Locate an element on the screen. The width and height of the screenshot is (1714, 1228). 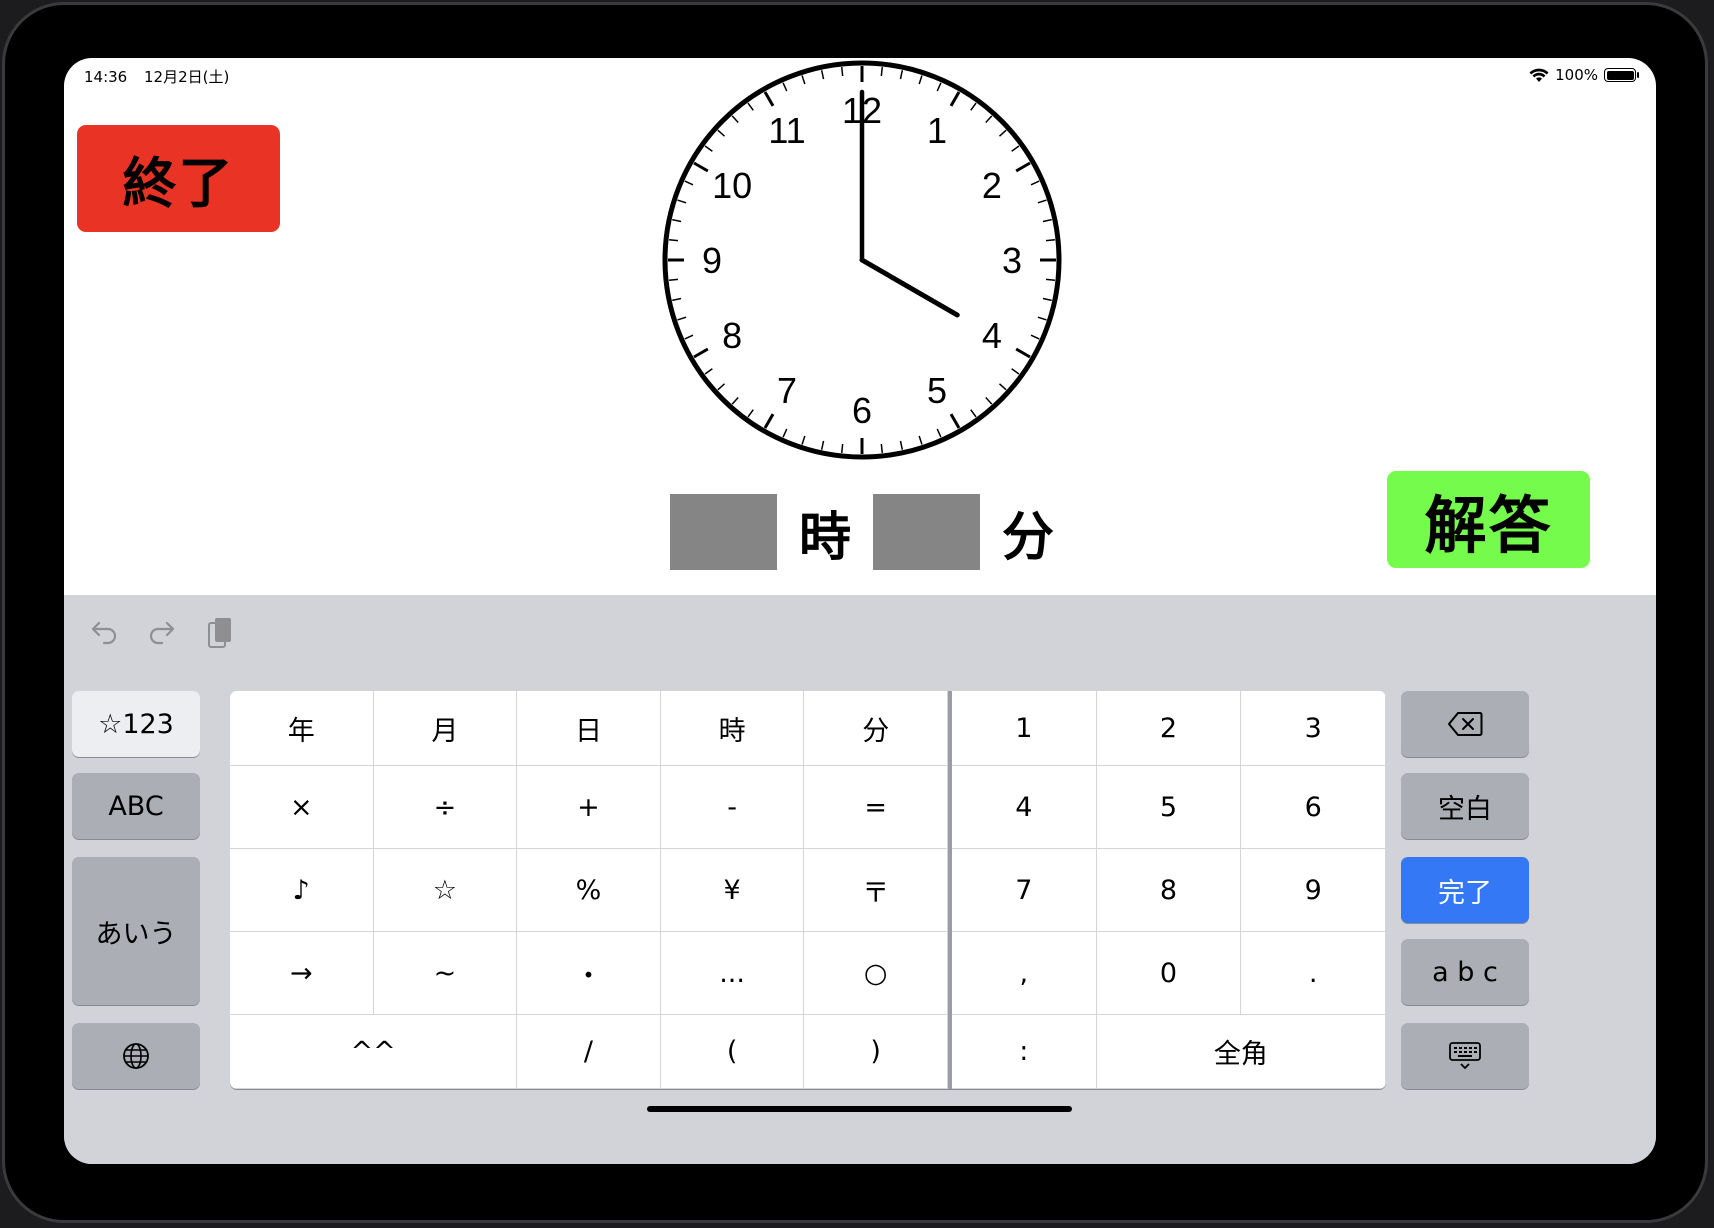
key-symbol: × is located at coordinates (302, 807).